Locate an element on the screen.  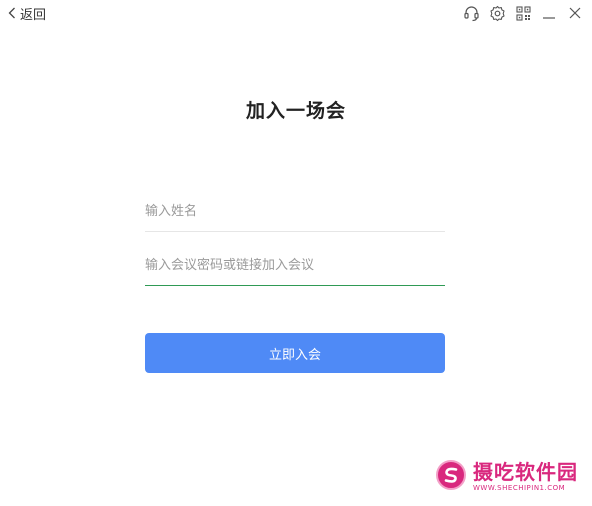
watermark-text: 摄吃软件园 WWW.SHECHIPIN1.COM is located at coordinates (525, 477).